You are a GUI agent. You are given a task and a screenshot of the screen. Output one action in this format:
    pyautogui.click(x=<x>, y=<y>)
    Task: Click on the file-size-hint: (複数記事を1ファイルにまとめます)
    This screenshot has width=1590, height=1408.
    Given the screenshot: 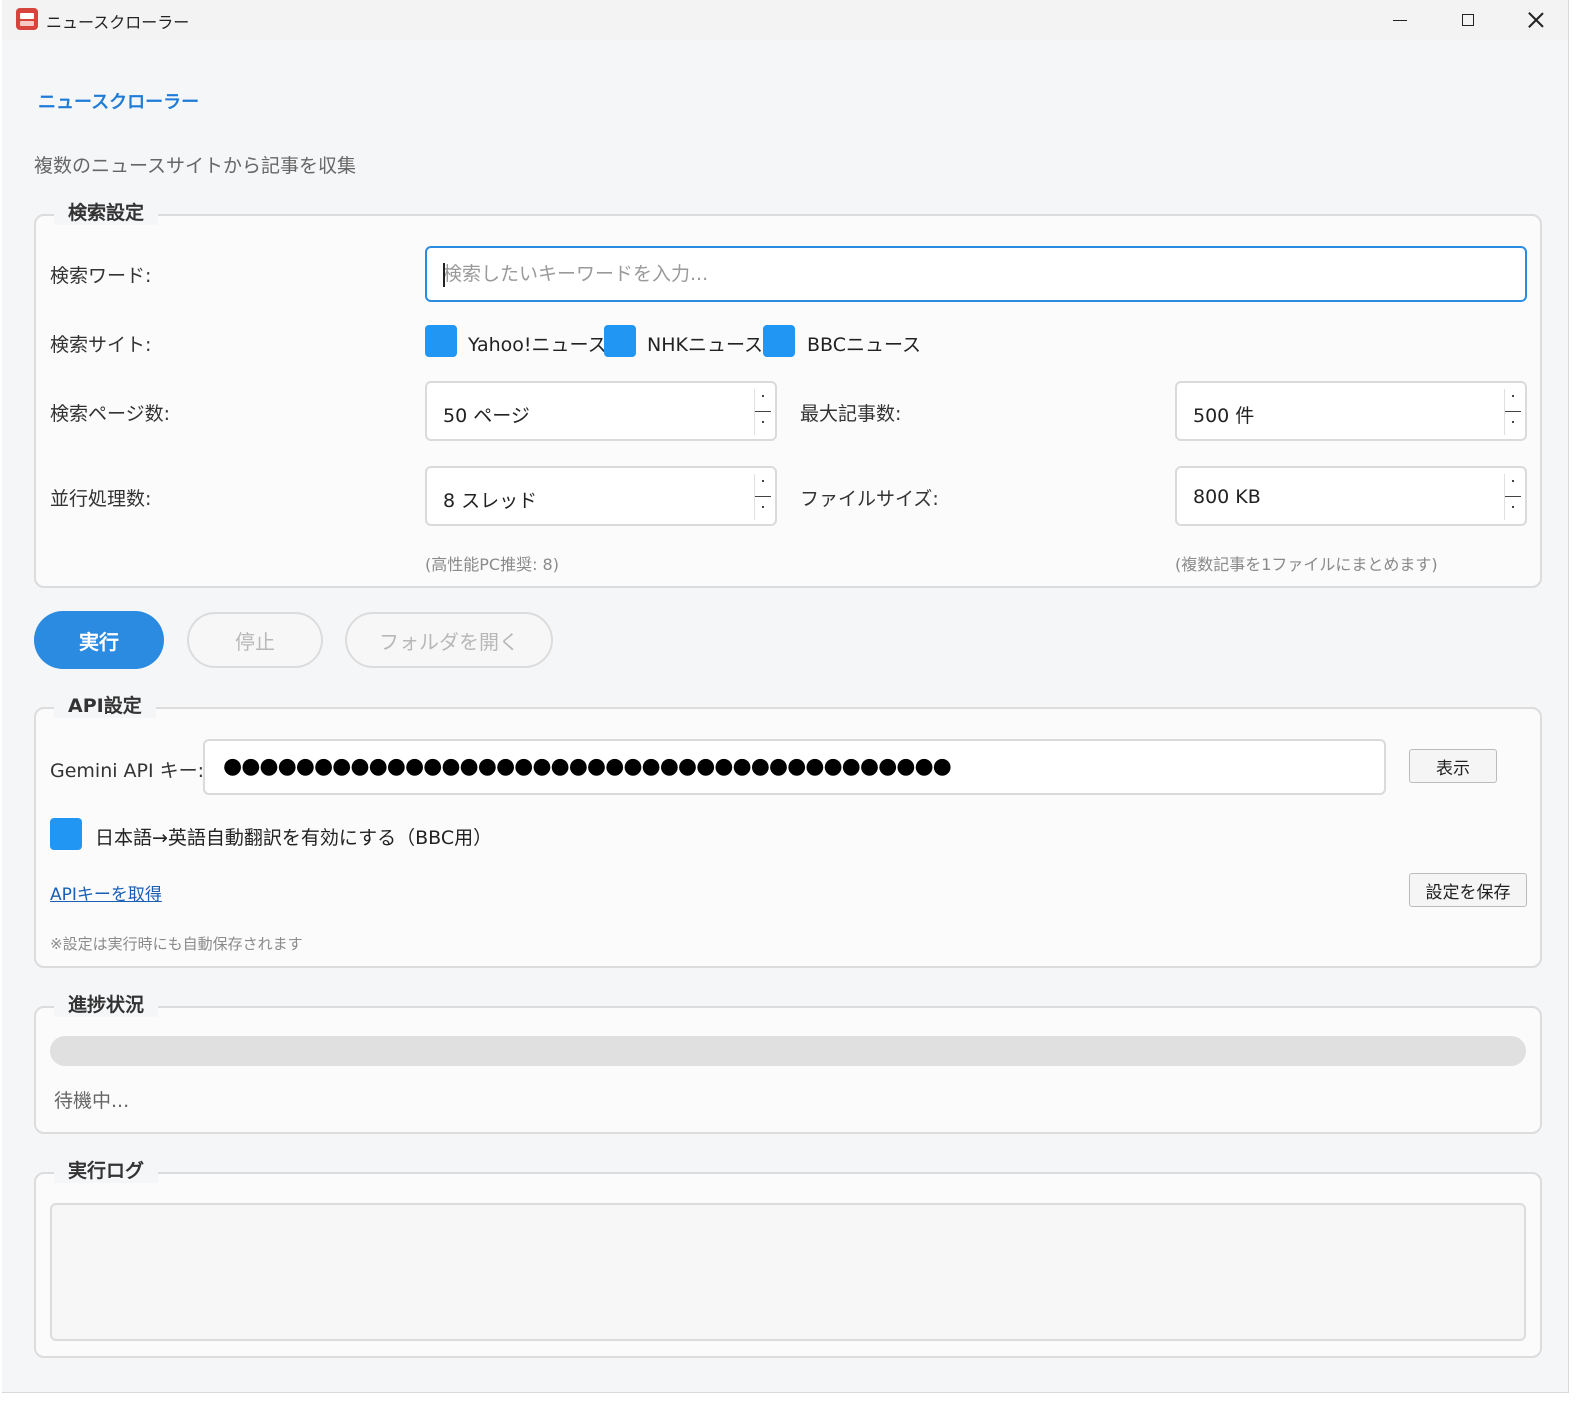 What is the action you would take?
    pyautogui.click(x=1306, y=564)
    